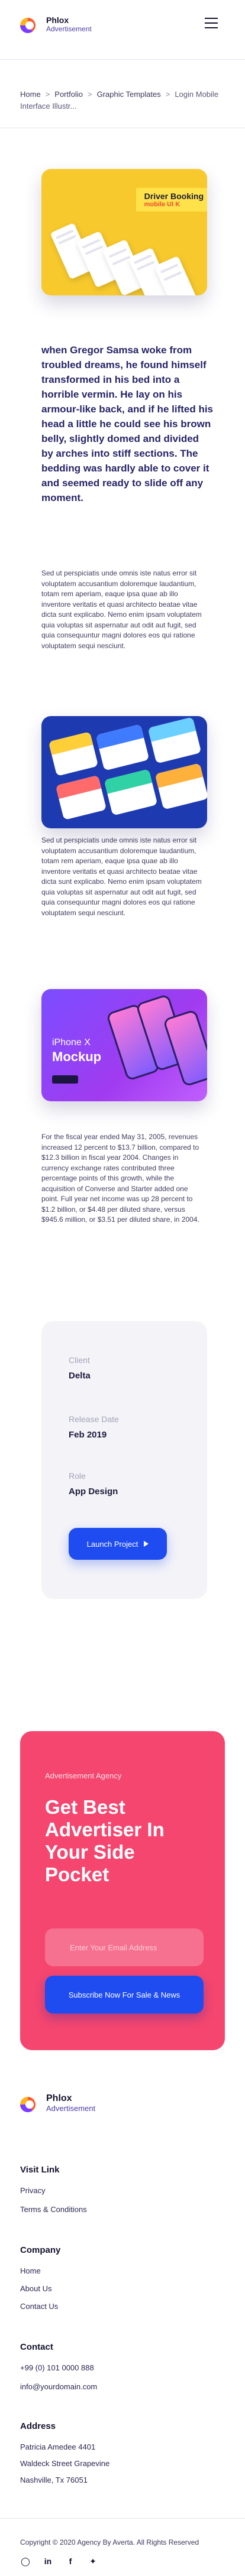  What do you see at coordinates (112, 1544) in the screenshot?
I see `launch-project-label: Launch Project` at bounding box center [112, 1544].